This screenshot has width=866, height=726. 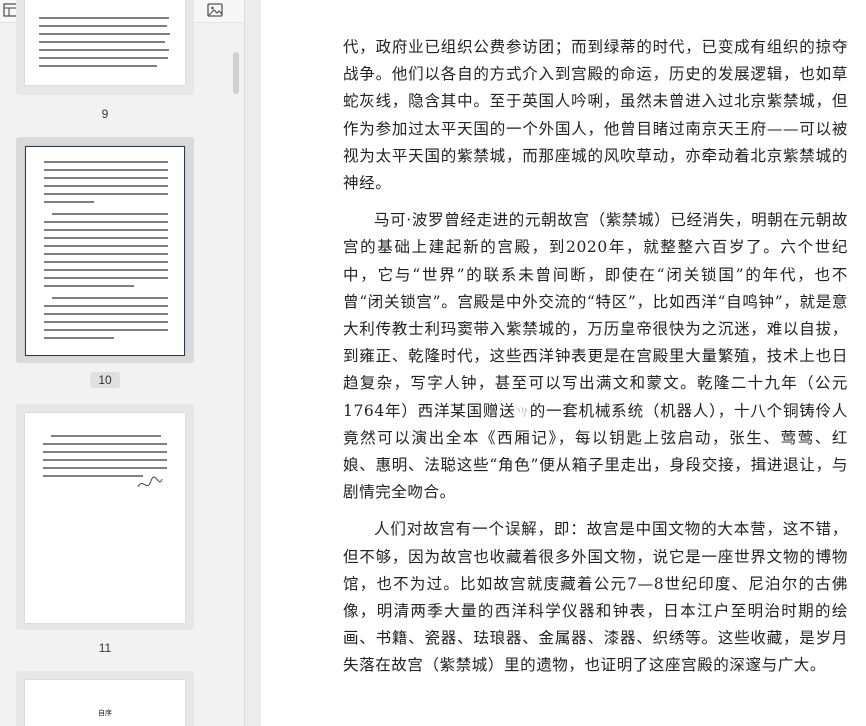 What do you see at coordinates (253, 363) in the screenshot?
I see `panel-divider` at bounding box center [253, 363].